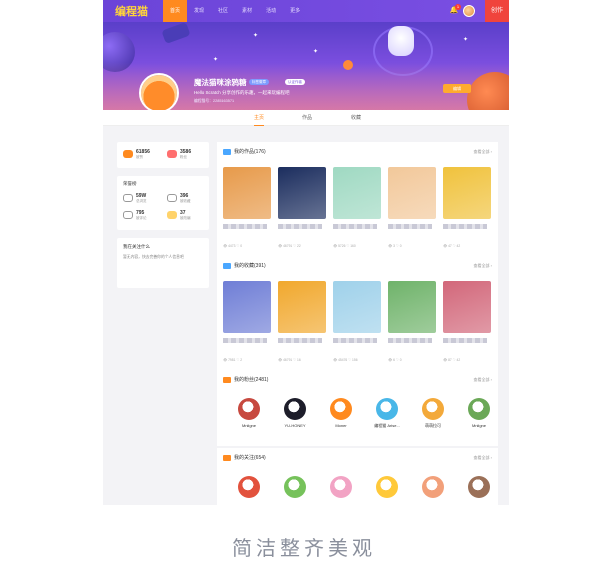 This screenshot has height=563, width=608. I want to click on fan-user: YU-HONEY, so click(295, 413).